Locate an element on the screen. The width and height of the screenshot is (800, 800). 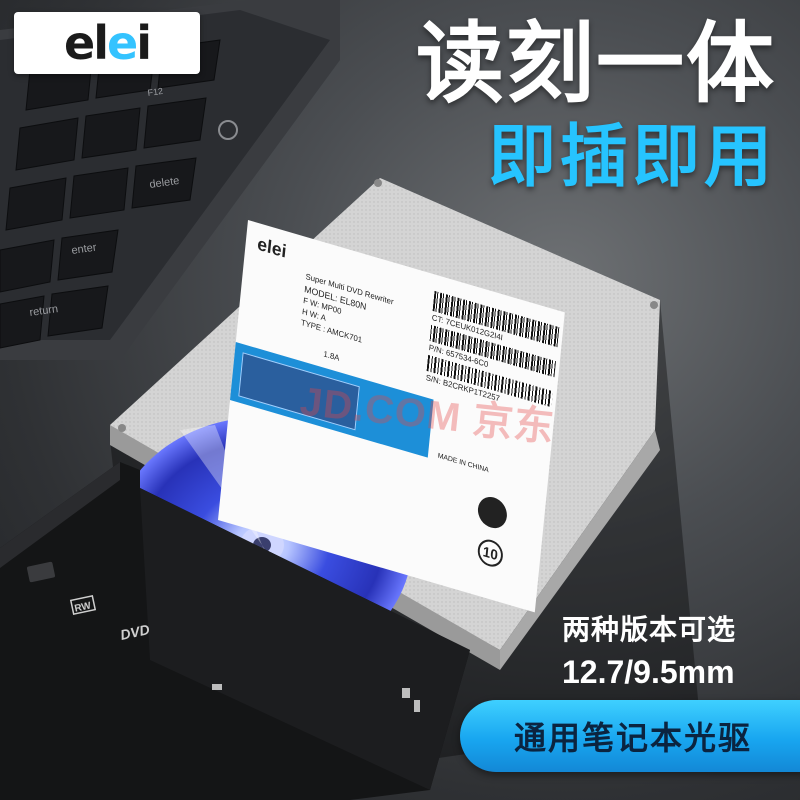
variant-sizes: 12.7/9.5mm is located at coordinates (648, 672).